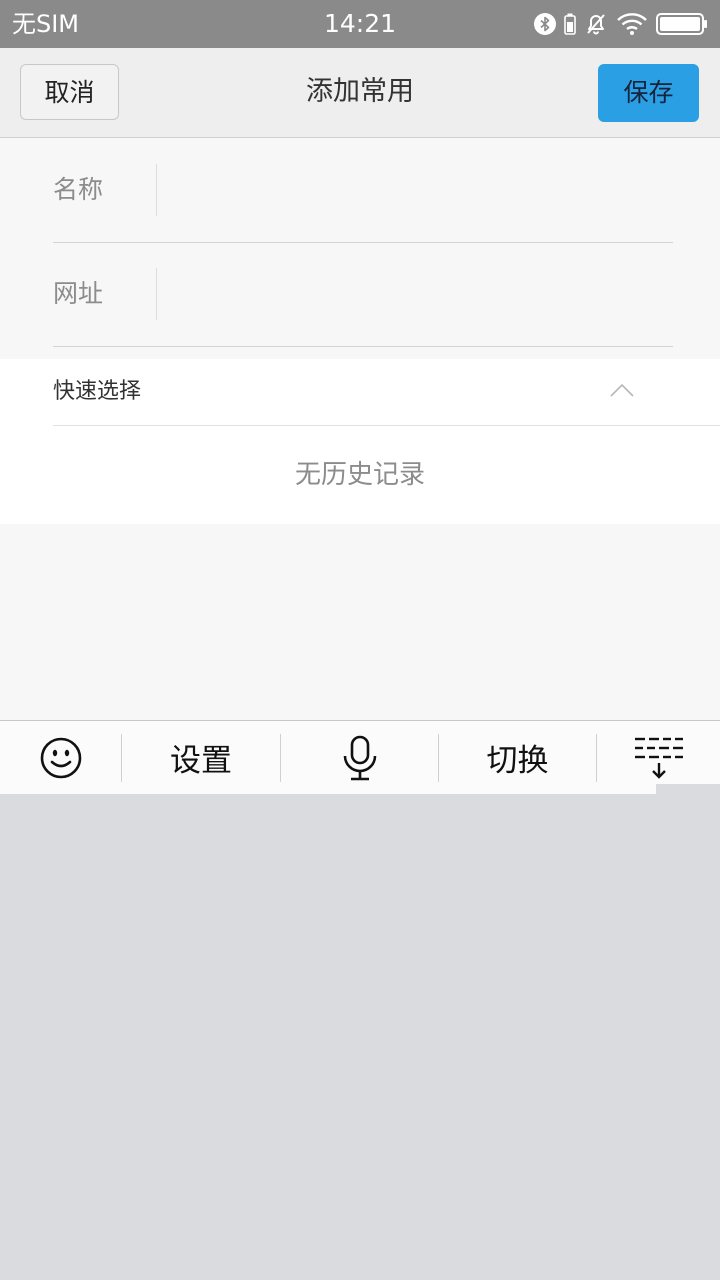 The image size is (720, 1280). I want to click on page-title: 添加常用, so click(360, 91).